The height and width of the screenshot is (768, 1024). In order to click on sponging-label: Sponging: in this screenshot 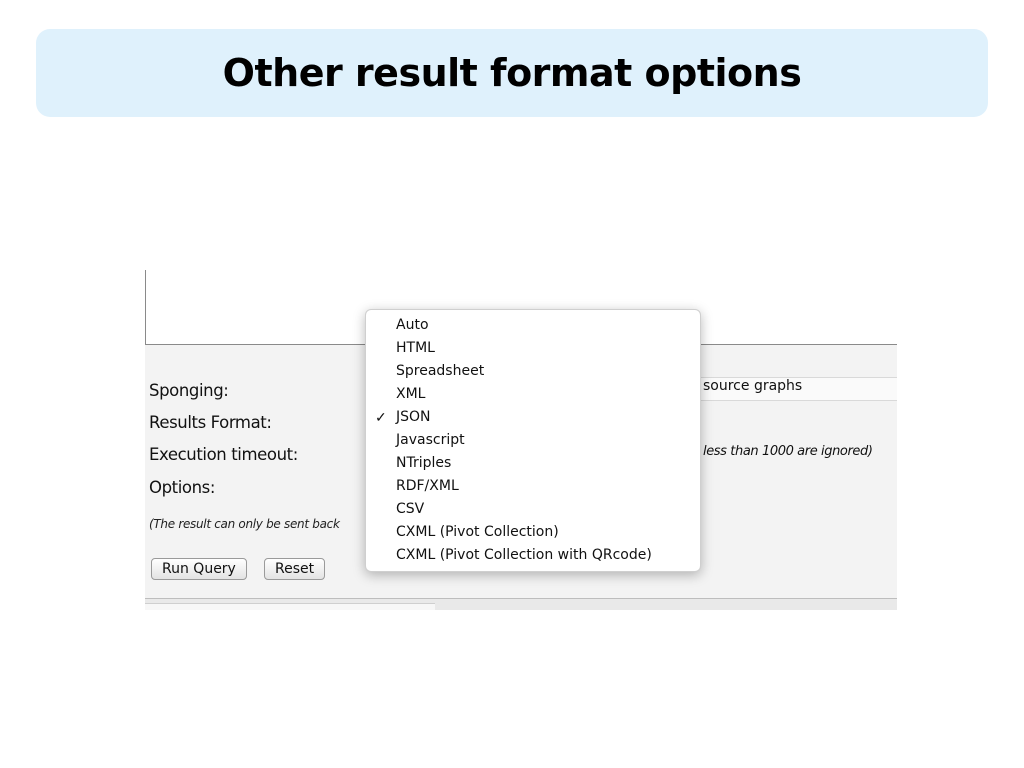, I will do `click(189, 390)`.